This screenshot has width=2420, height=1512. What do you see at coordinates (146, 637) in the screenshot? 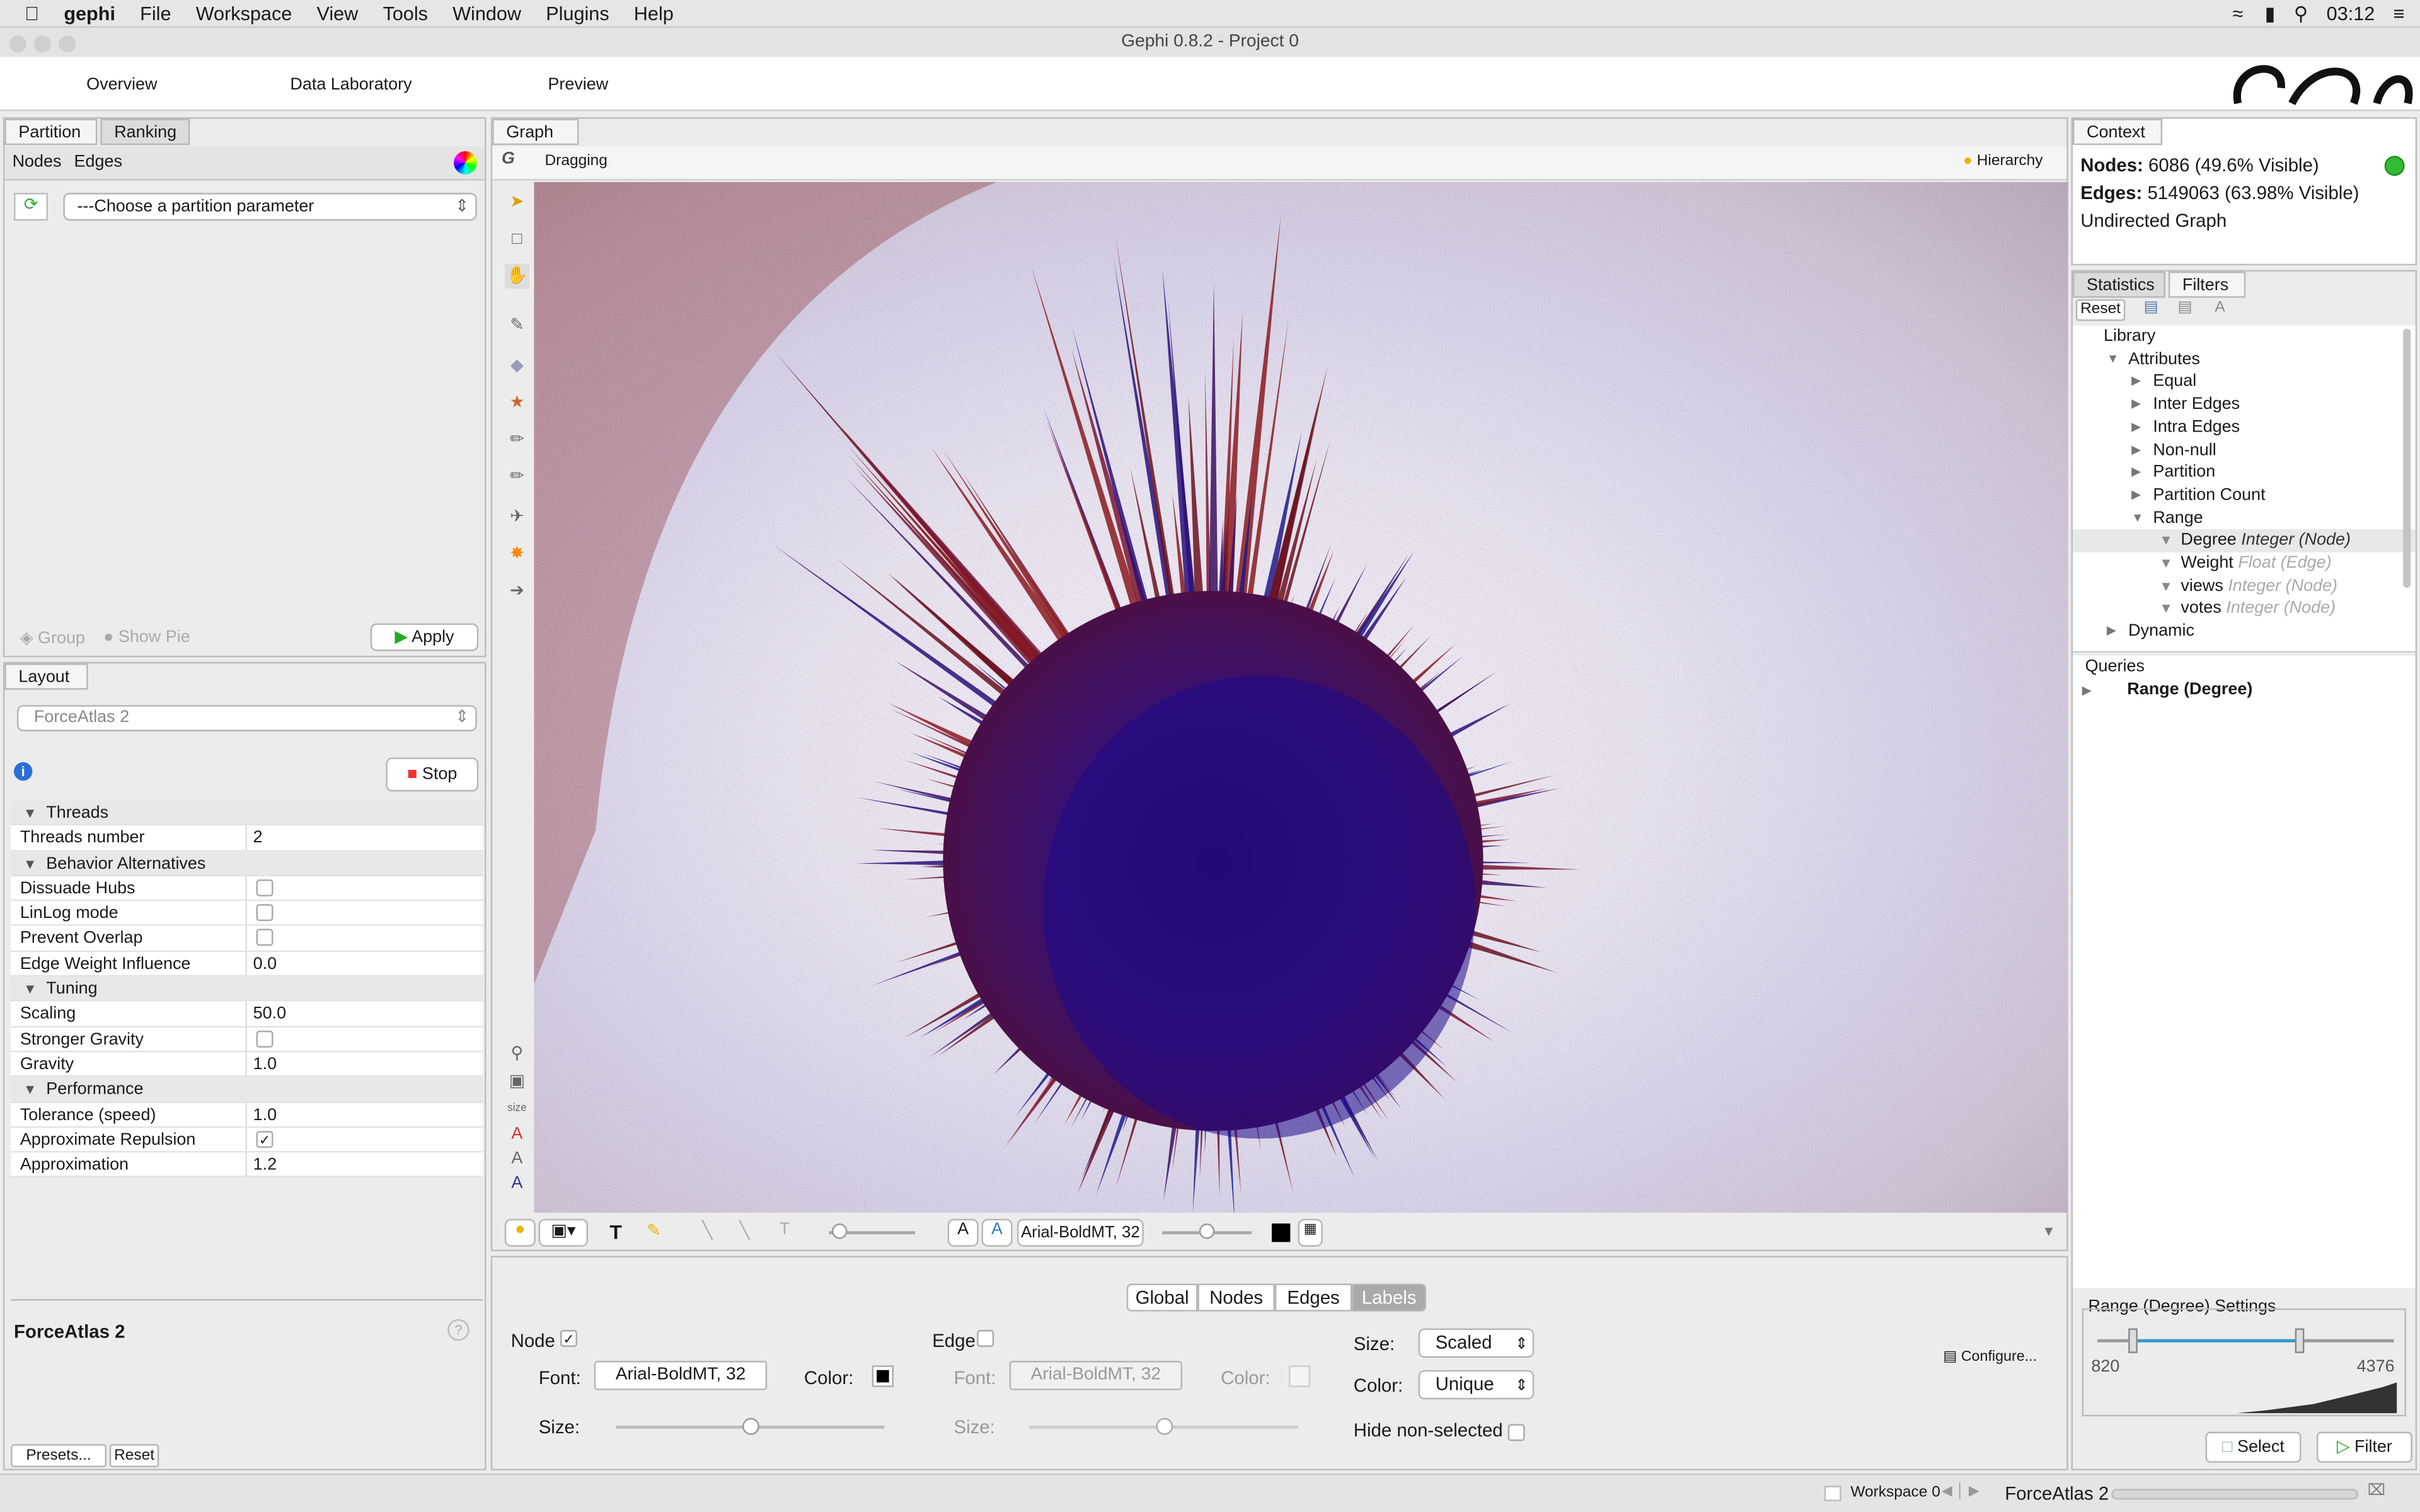
I see `show-pie-toggle: ● Show Pie` at bounding box center [146, 637].